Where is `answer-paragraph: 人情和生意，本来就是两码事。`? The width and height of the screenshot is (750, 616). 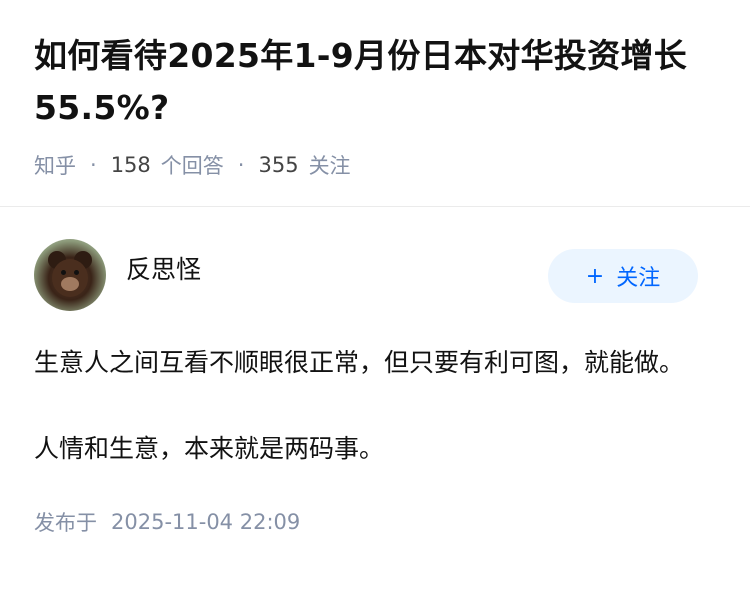 answer-paragraph: 人情和生意，本来就是两码事。 is located at coordinates (209, 448).